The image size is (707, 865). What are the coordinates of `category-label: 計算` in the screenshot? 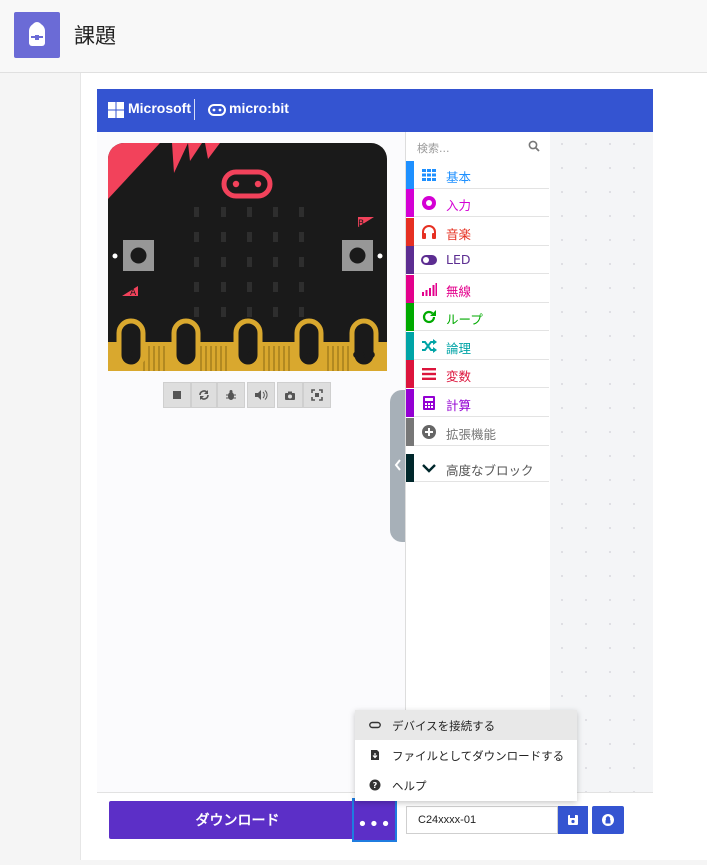 It's located at (459, 405).